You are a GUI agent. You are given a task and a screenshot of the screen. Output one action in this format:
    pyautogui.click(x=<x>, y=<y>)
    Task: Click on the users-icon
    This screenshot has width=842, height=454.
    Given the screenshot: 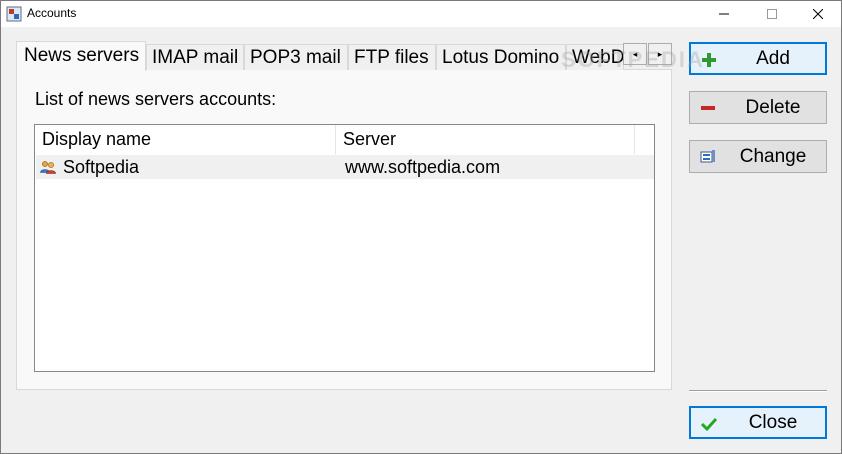 What is the action you would take?
    pyautogui.click(x=48, y=167)
    